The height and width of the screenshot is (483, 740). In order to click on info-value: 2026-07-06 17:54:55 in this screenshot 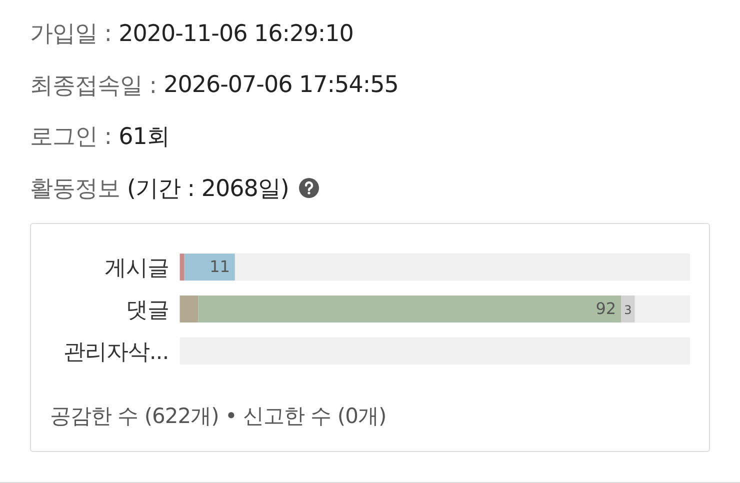, I will do `click(281, 85)`.